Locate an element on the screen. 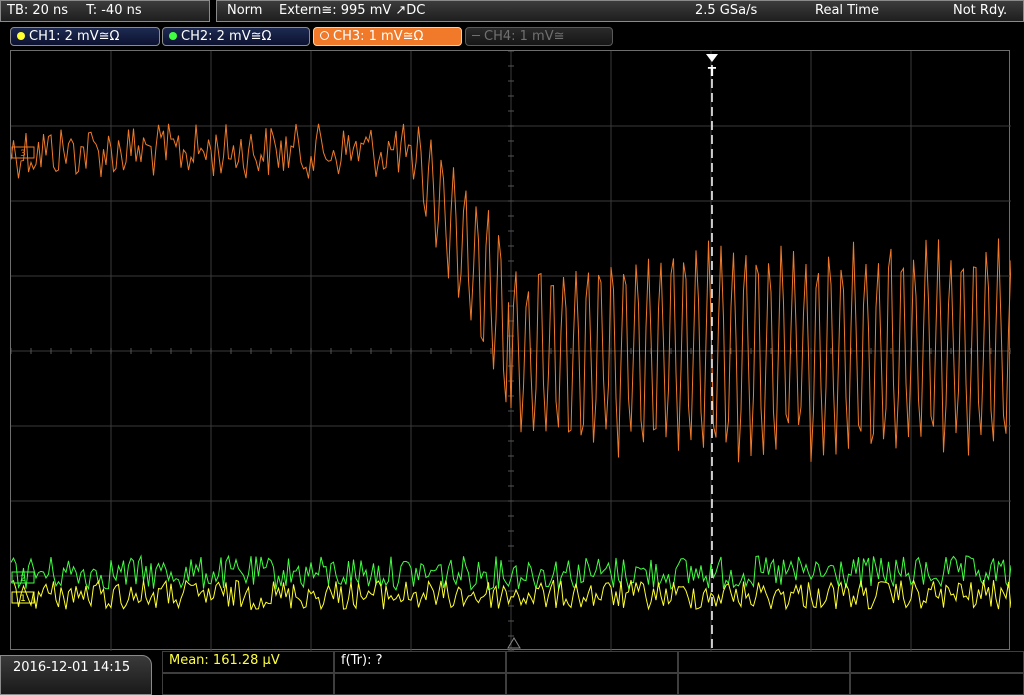  ch1-label: CH1: 2 mV≅Ω is located at coordinates (74, 36).